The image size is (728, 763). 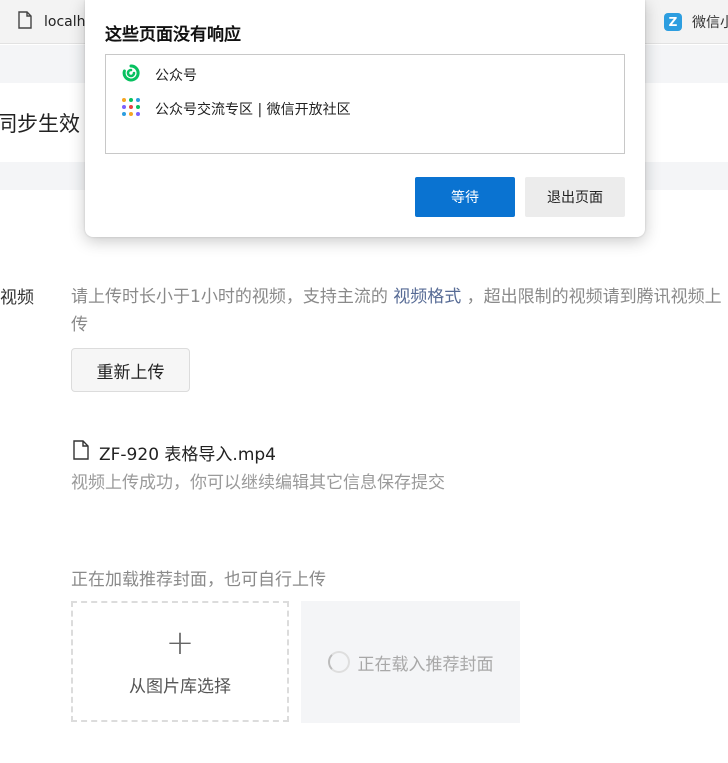 I want to click on page-title-1: 公众号, so click(x=176, y=76).